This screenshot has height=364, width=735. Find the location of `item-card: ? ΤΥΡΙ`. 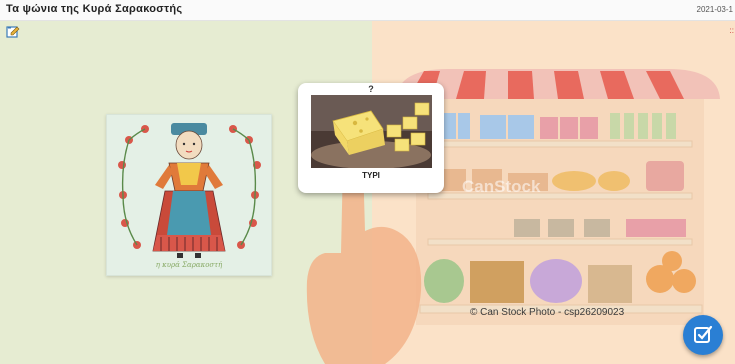

item-card: ? ΤΥΡΙ is located at coordinates (371, 138).